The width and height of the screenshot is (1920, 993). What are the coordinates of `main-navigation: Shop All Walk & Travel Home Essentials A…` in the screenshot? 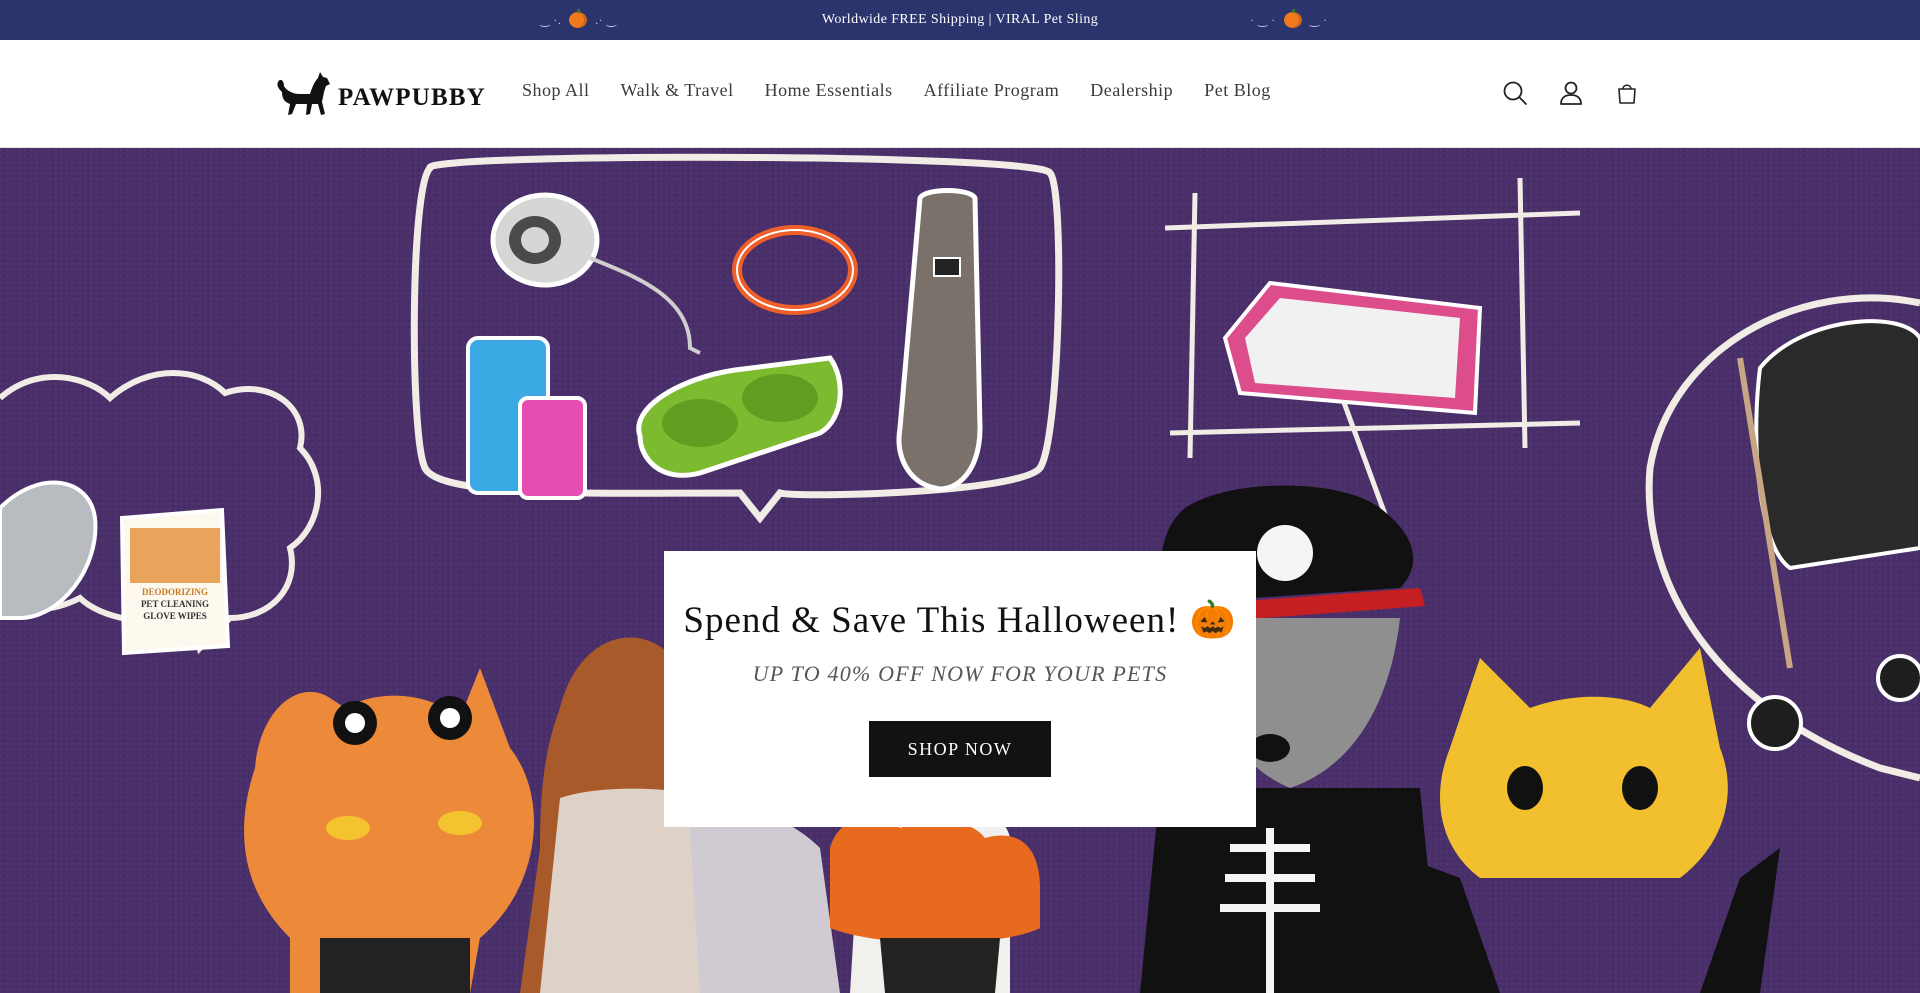 It's located at (896, 90).